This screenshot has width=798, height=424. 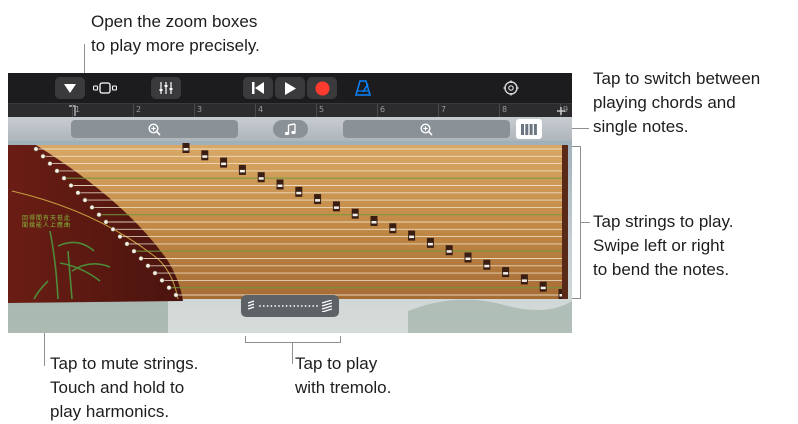 I want to click on tremolo-button, so click(x=290, y=306).